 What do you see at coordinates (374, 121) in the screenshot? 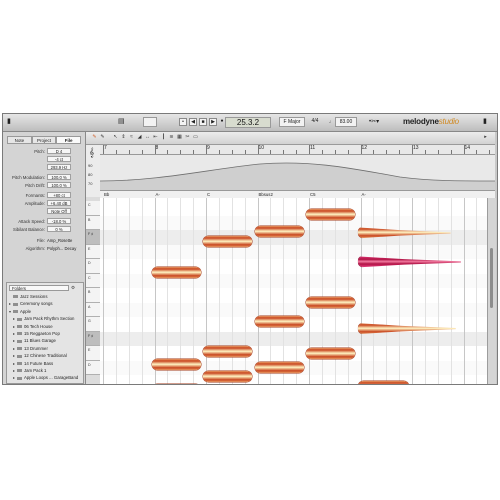
I see `tools-menu-icon: •✂▾` at bounding box center [374, 121].